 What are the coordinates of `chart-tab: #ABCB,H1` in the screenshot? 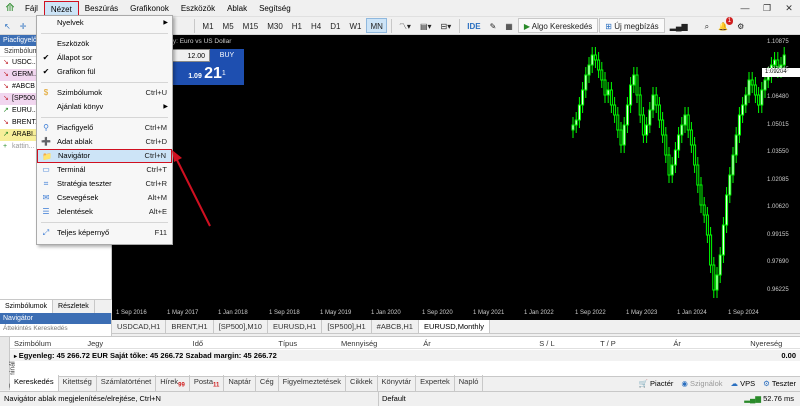 It's located at (395, 326).